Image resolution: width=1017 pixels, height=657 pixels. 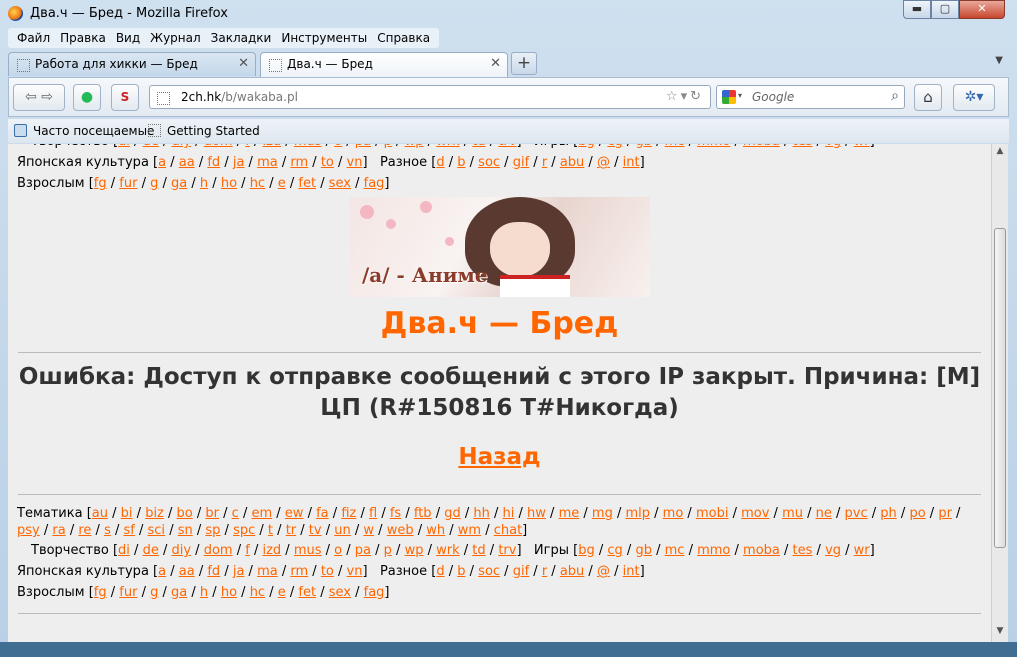 I want to click on board-link: a, so click(x=162, y=162).